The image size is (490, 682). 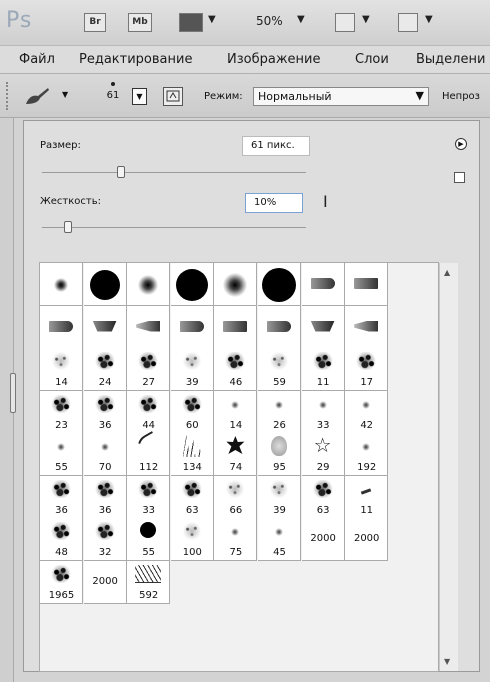 What do you see at coordinates (236, 369) in the screenshot?
I see `brush-preset-cell: 46` at bounding box center [236, 369].